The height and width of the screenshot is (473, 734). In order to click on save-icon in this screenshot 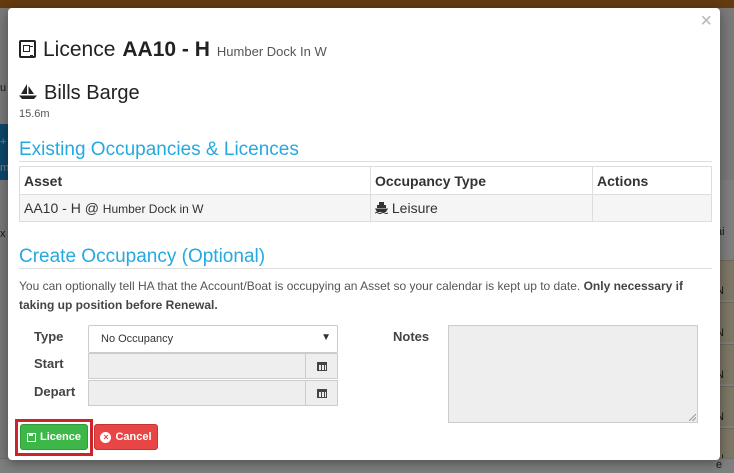, I will do `click(32, 437)`.